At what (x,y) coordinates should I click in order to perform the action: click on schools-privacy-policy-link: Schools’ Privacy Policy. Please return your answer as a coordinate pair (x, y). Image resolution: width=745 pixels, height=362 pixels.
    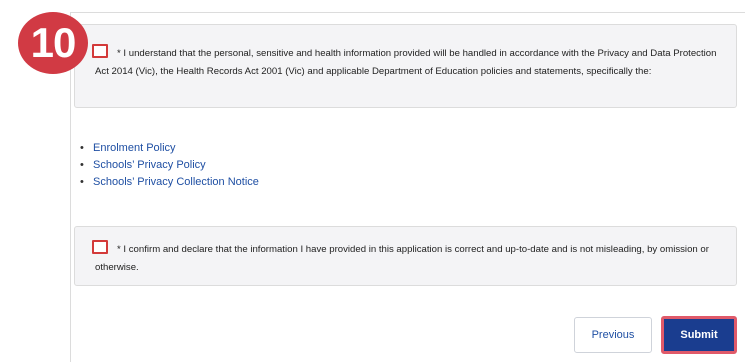
    Looking at the image, I should click on (149, 165).